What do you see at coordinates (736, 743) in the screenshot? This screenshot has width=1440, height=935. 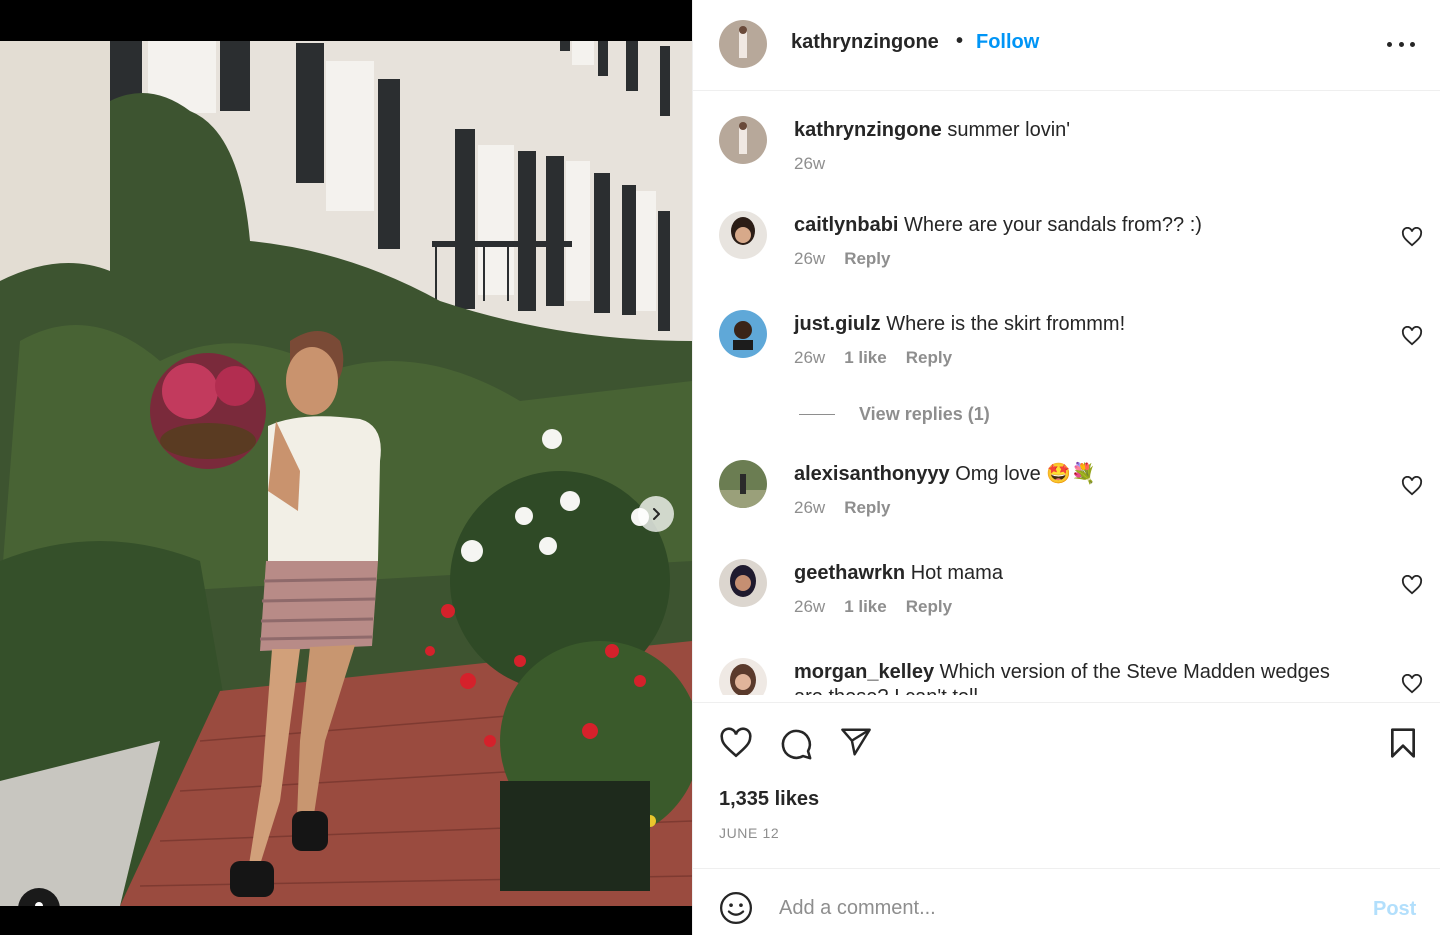 I see `like-heart-icon` at bounding box center [736, 743].